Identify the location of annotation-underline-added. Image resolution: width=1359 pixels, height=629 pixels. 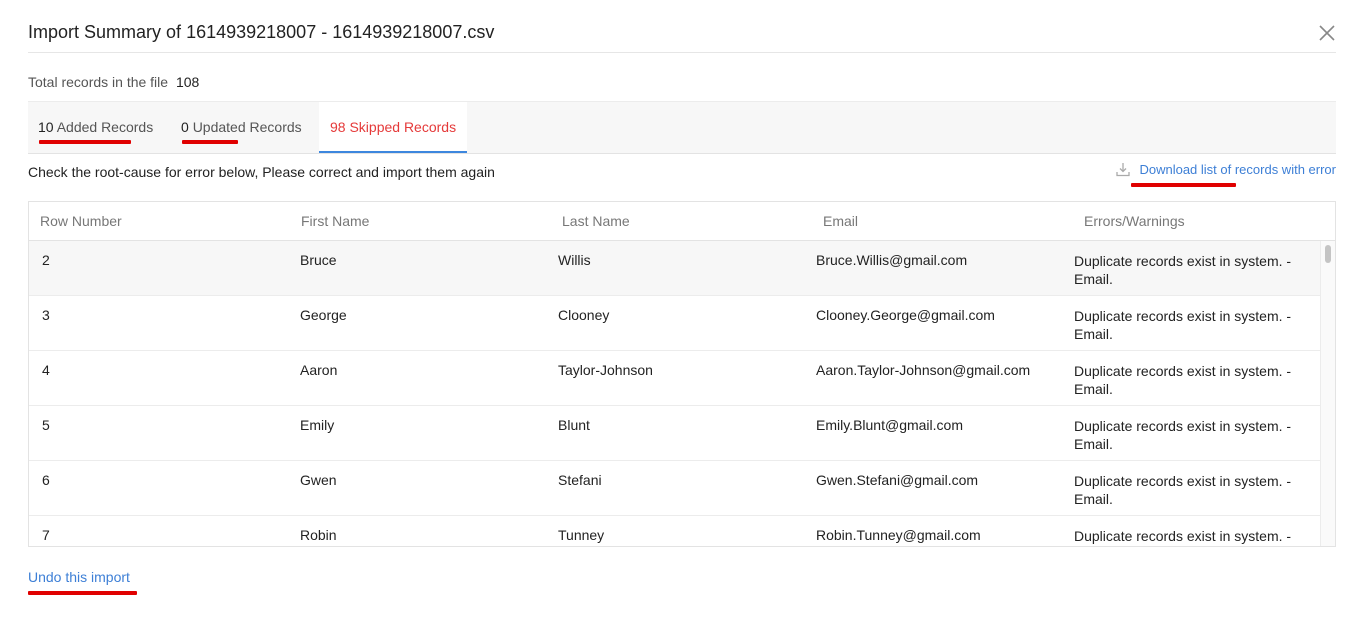
(85, 142).